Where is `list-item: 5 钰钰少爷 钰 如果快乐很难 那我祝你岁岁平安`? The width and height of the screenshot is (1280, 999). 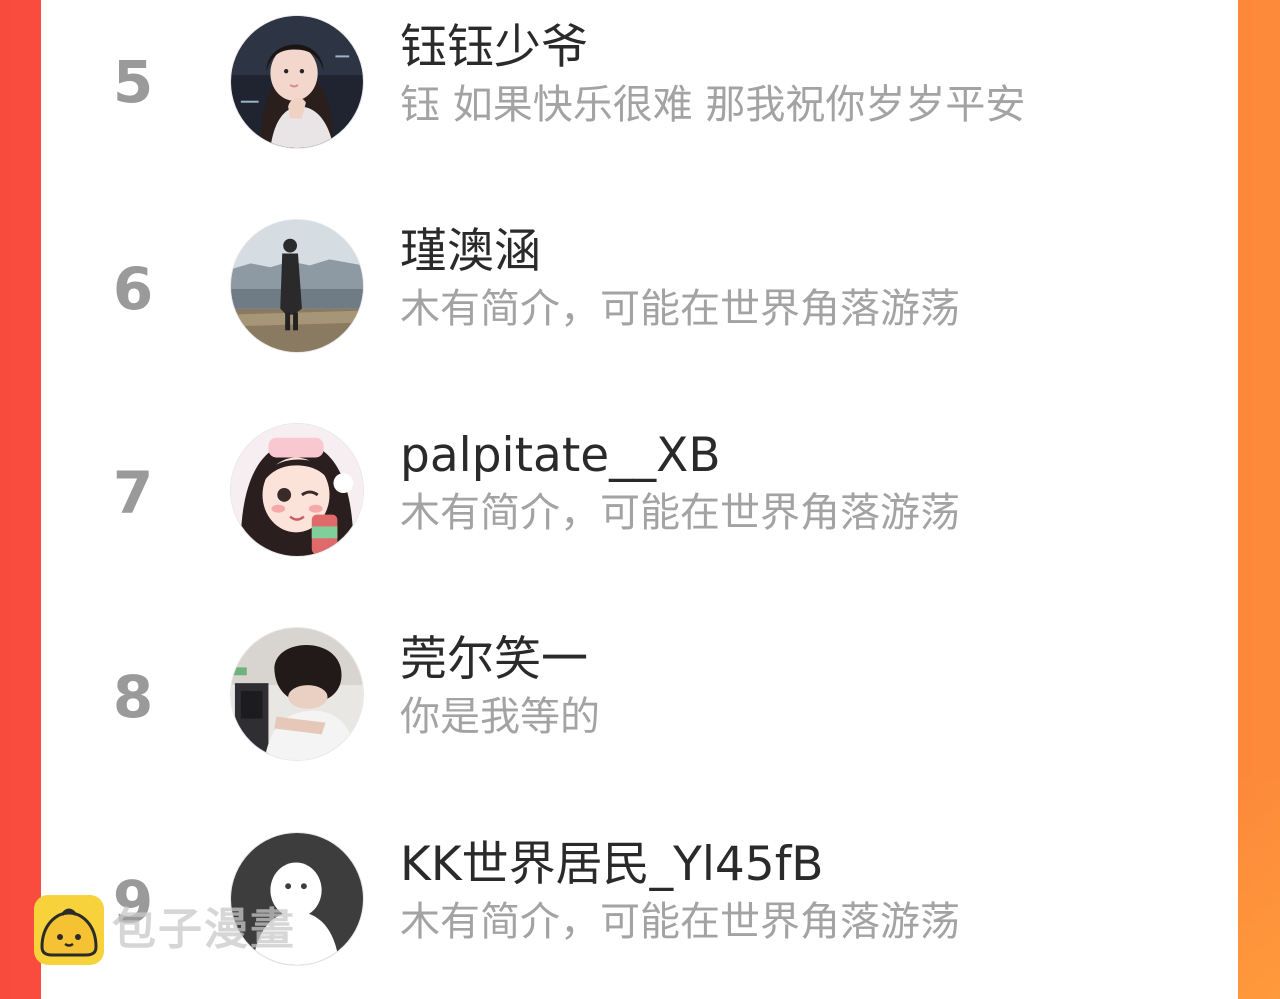
list-item: 5 钰钰少爷 钰 如果快乐很难 那我祝你岁岁平安 is located at coordinates (639, 82).